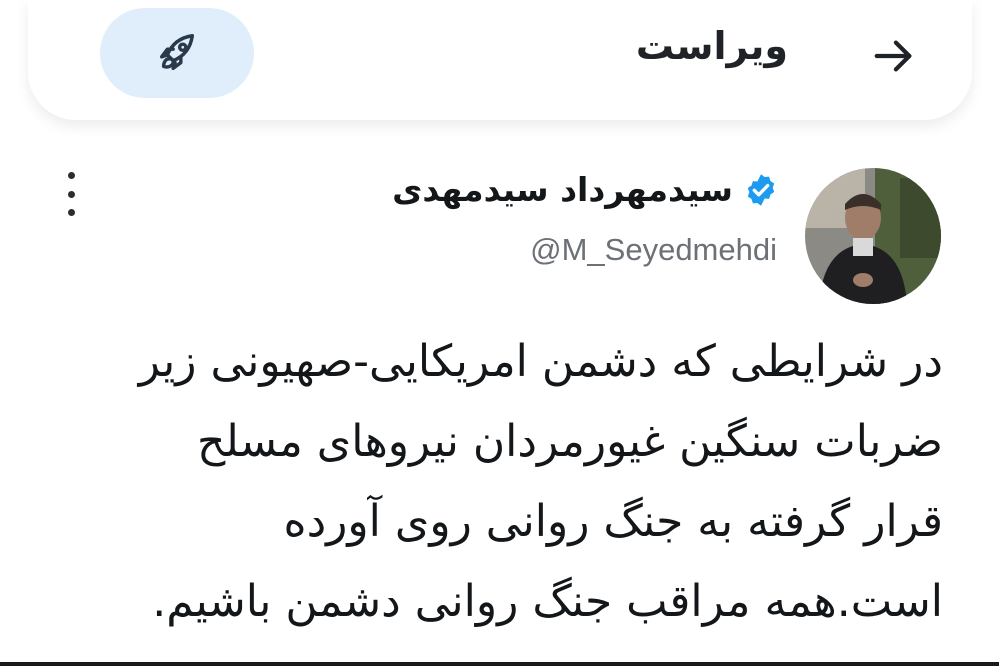  I want to click on more-options-button, so click(71, 194).